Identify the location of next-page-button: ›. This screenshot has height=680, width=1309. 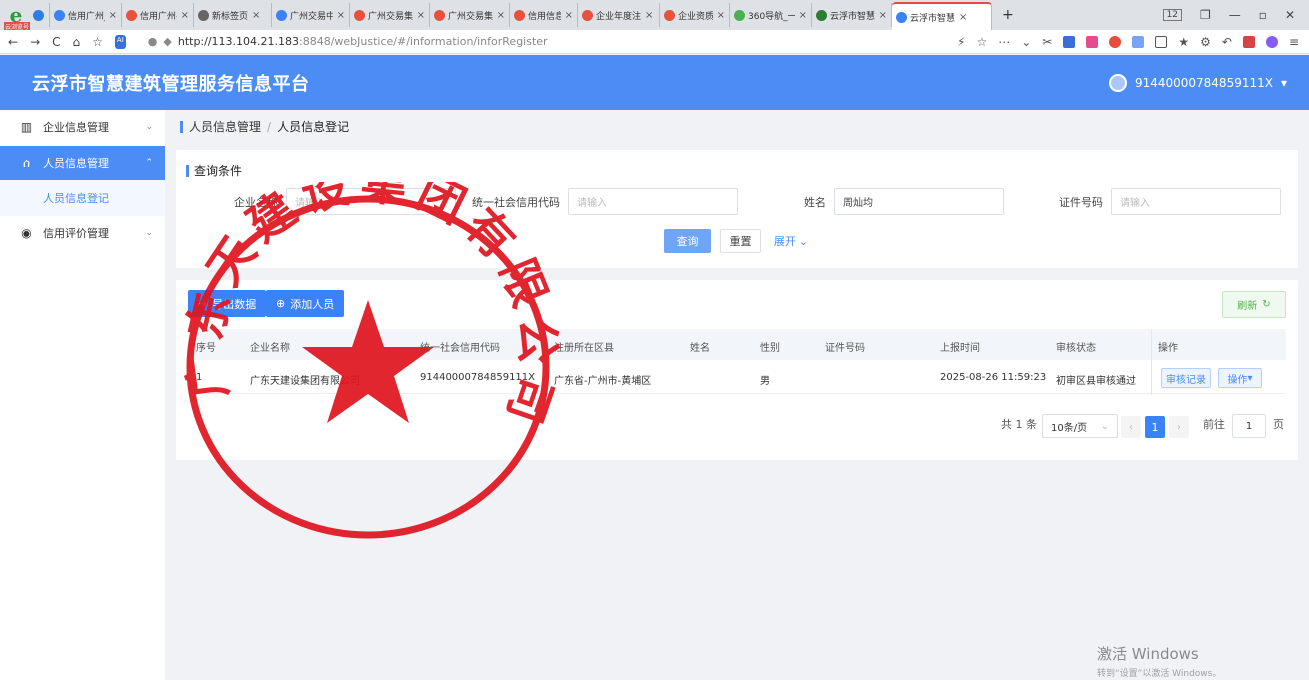
(1179, 427).